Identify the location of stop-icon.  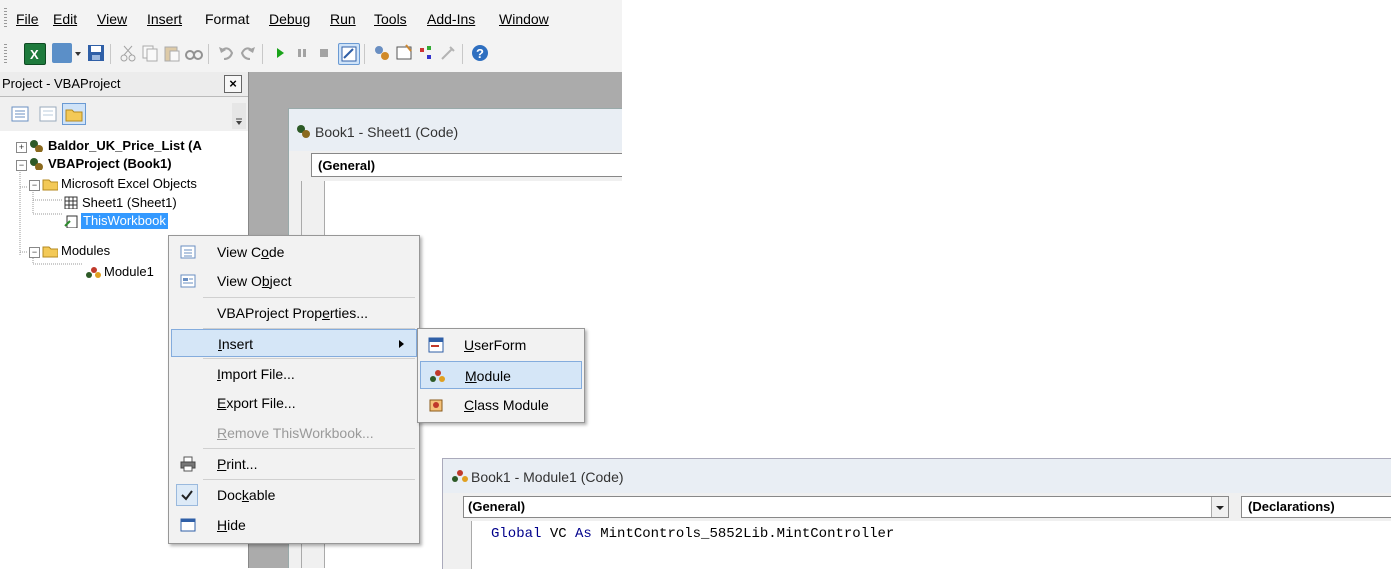
(324, 53).